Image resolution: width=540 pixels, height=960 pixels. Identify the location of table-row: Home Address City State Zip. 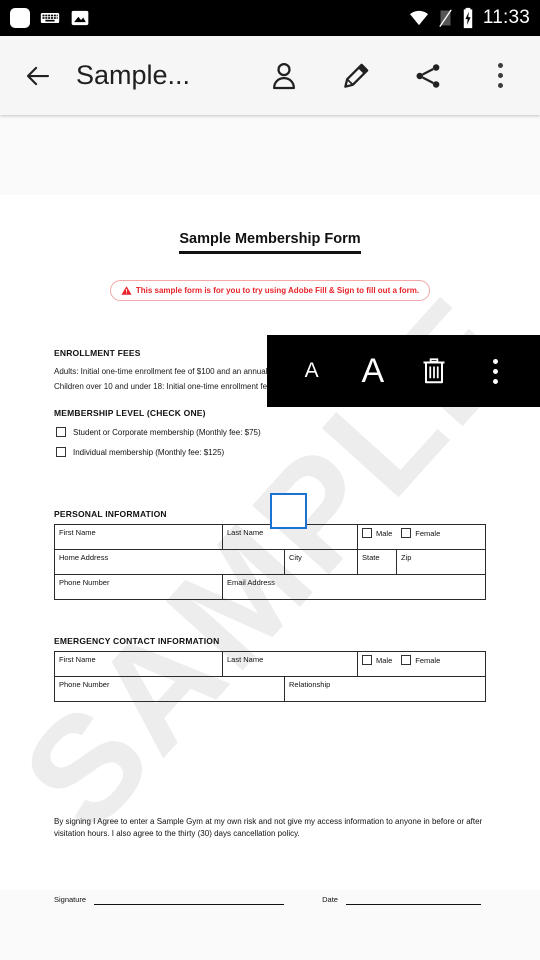
(270, 562).